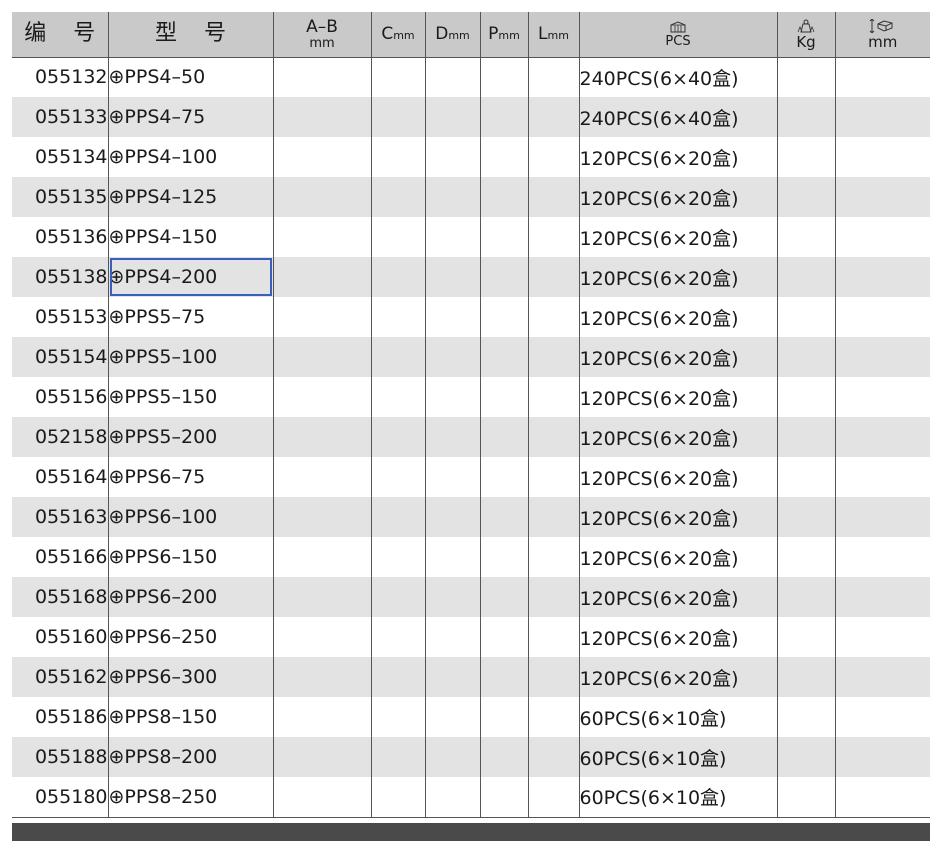 The image size is (943, 850). I want to click on cell-code: 055132, so click(60, 77).